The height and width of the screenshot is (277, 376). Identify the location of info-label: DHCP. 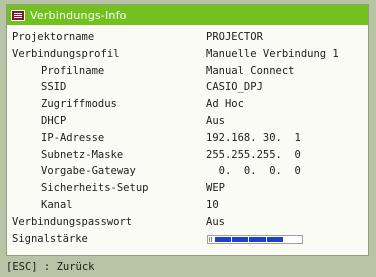
(54, 120).